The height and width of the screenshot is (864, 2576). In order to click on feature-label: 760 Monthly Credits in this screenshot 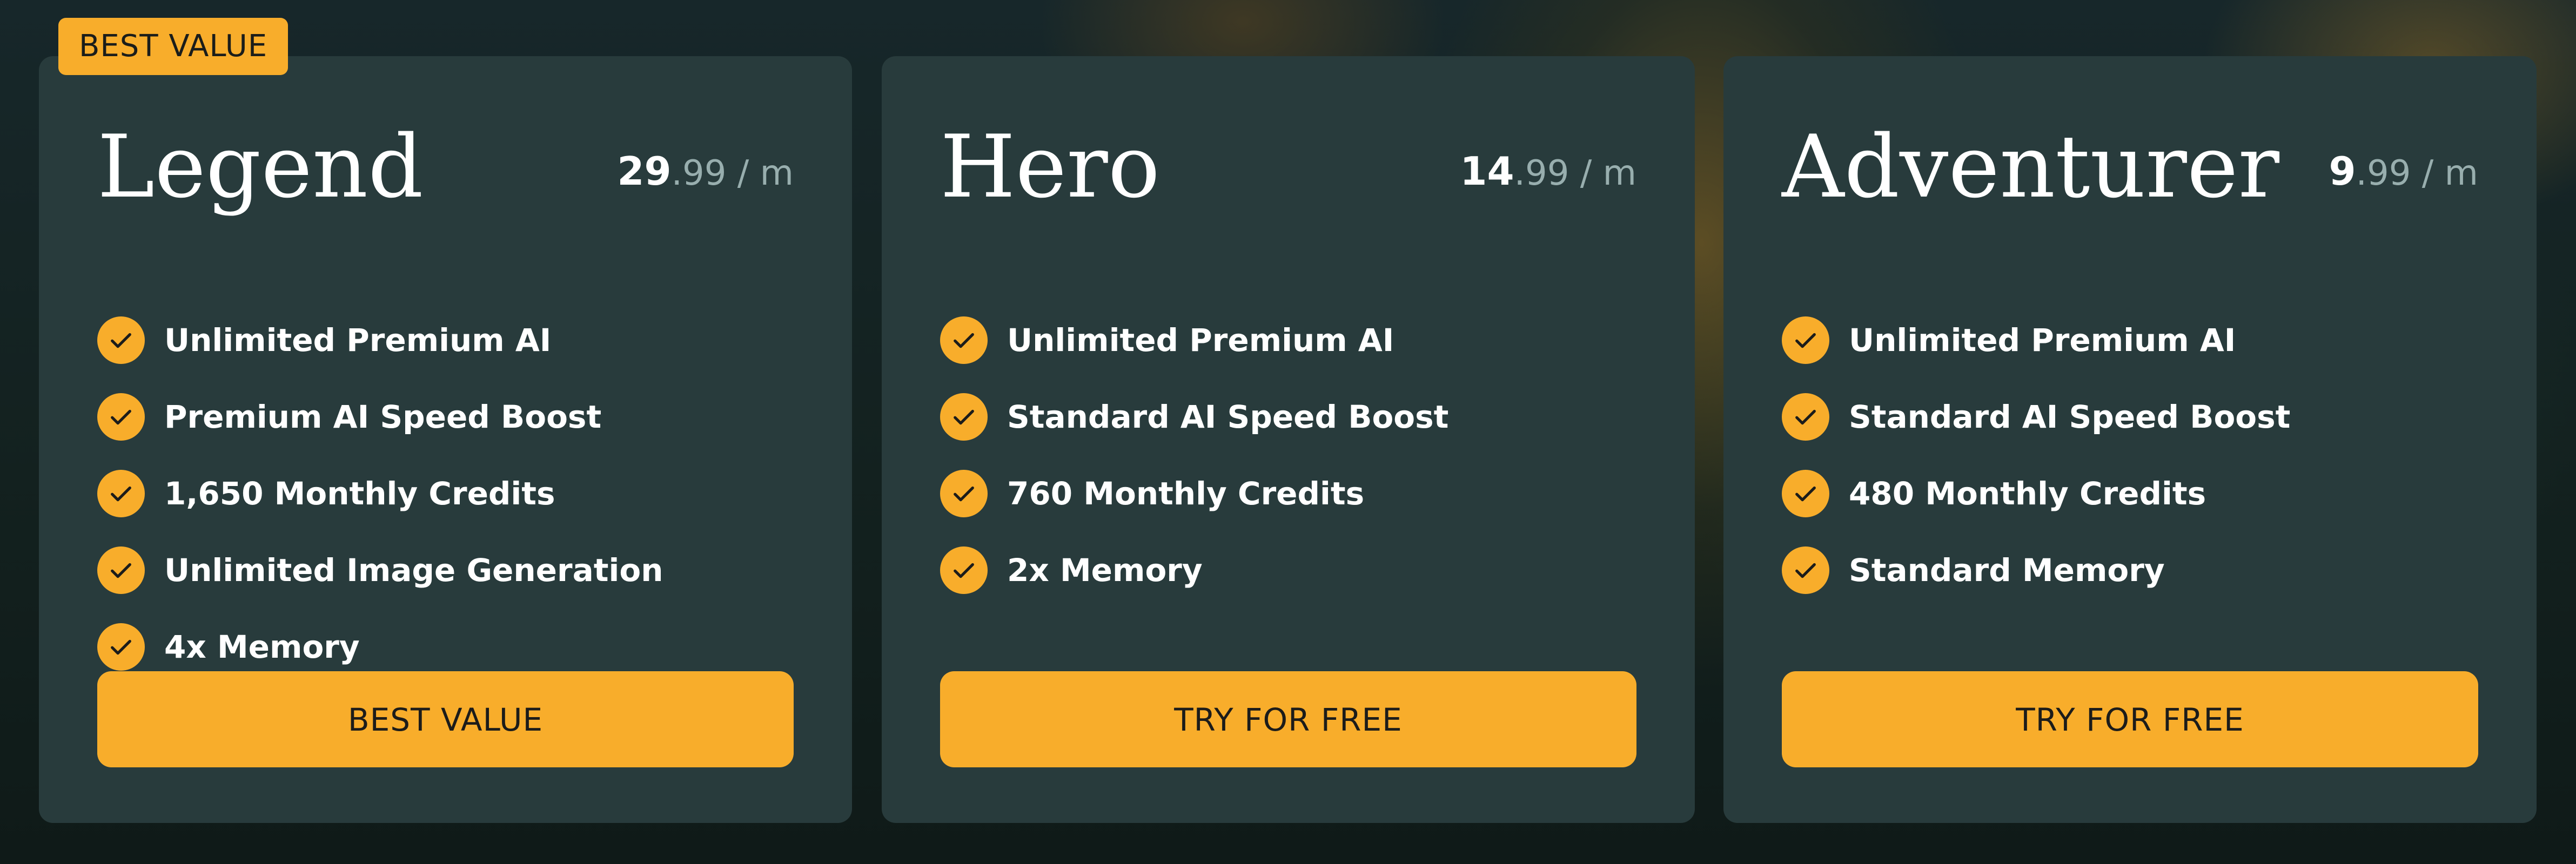, I will do `click(1186, 494)`.